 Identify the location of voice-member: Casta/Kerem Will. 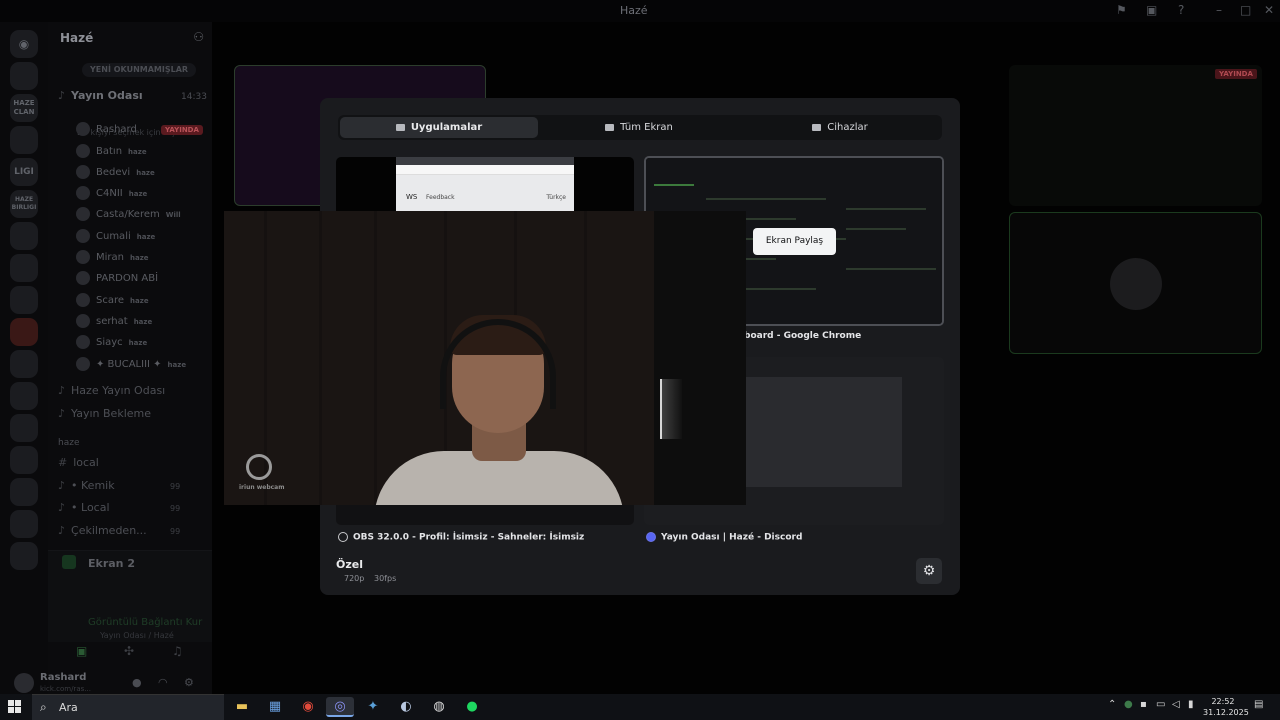
(128, 215).